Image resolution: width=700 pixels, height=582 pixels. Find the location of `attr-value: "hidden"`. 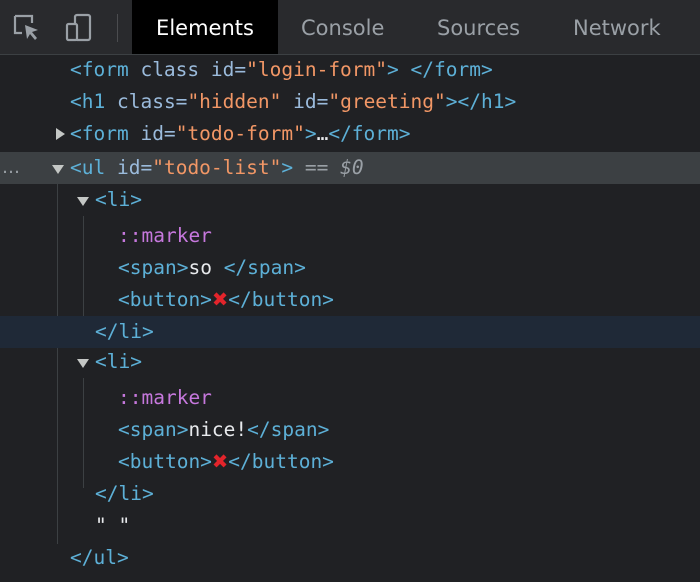

attr-value: "hidden" is located at coordinates (234, 101).